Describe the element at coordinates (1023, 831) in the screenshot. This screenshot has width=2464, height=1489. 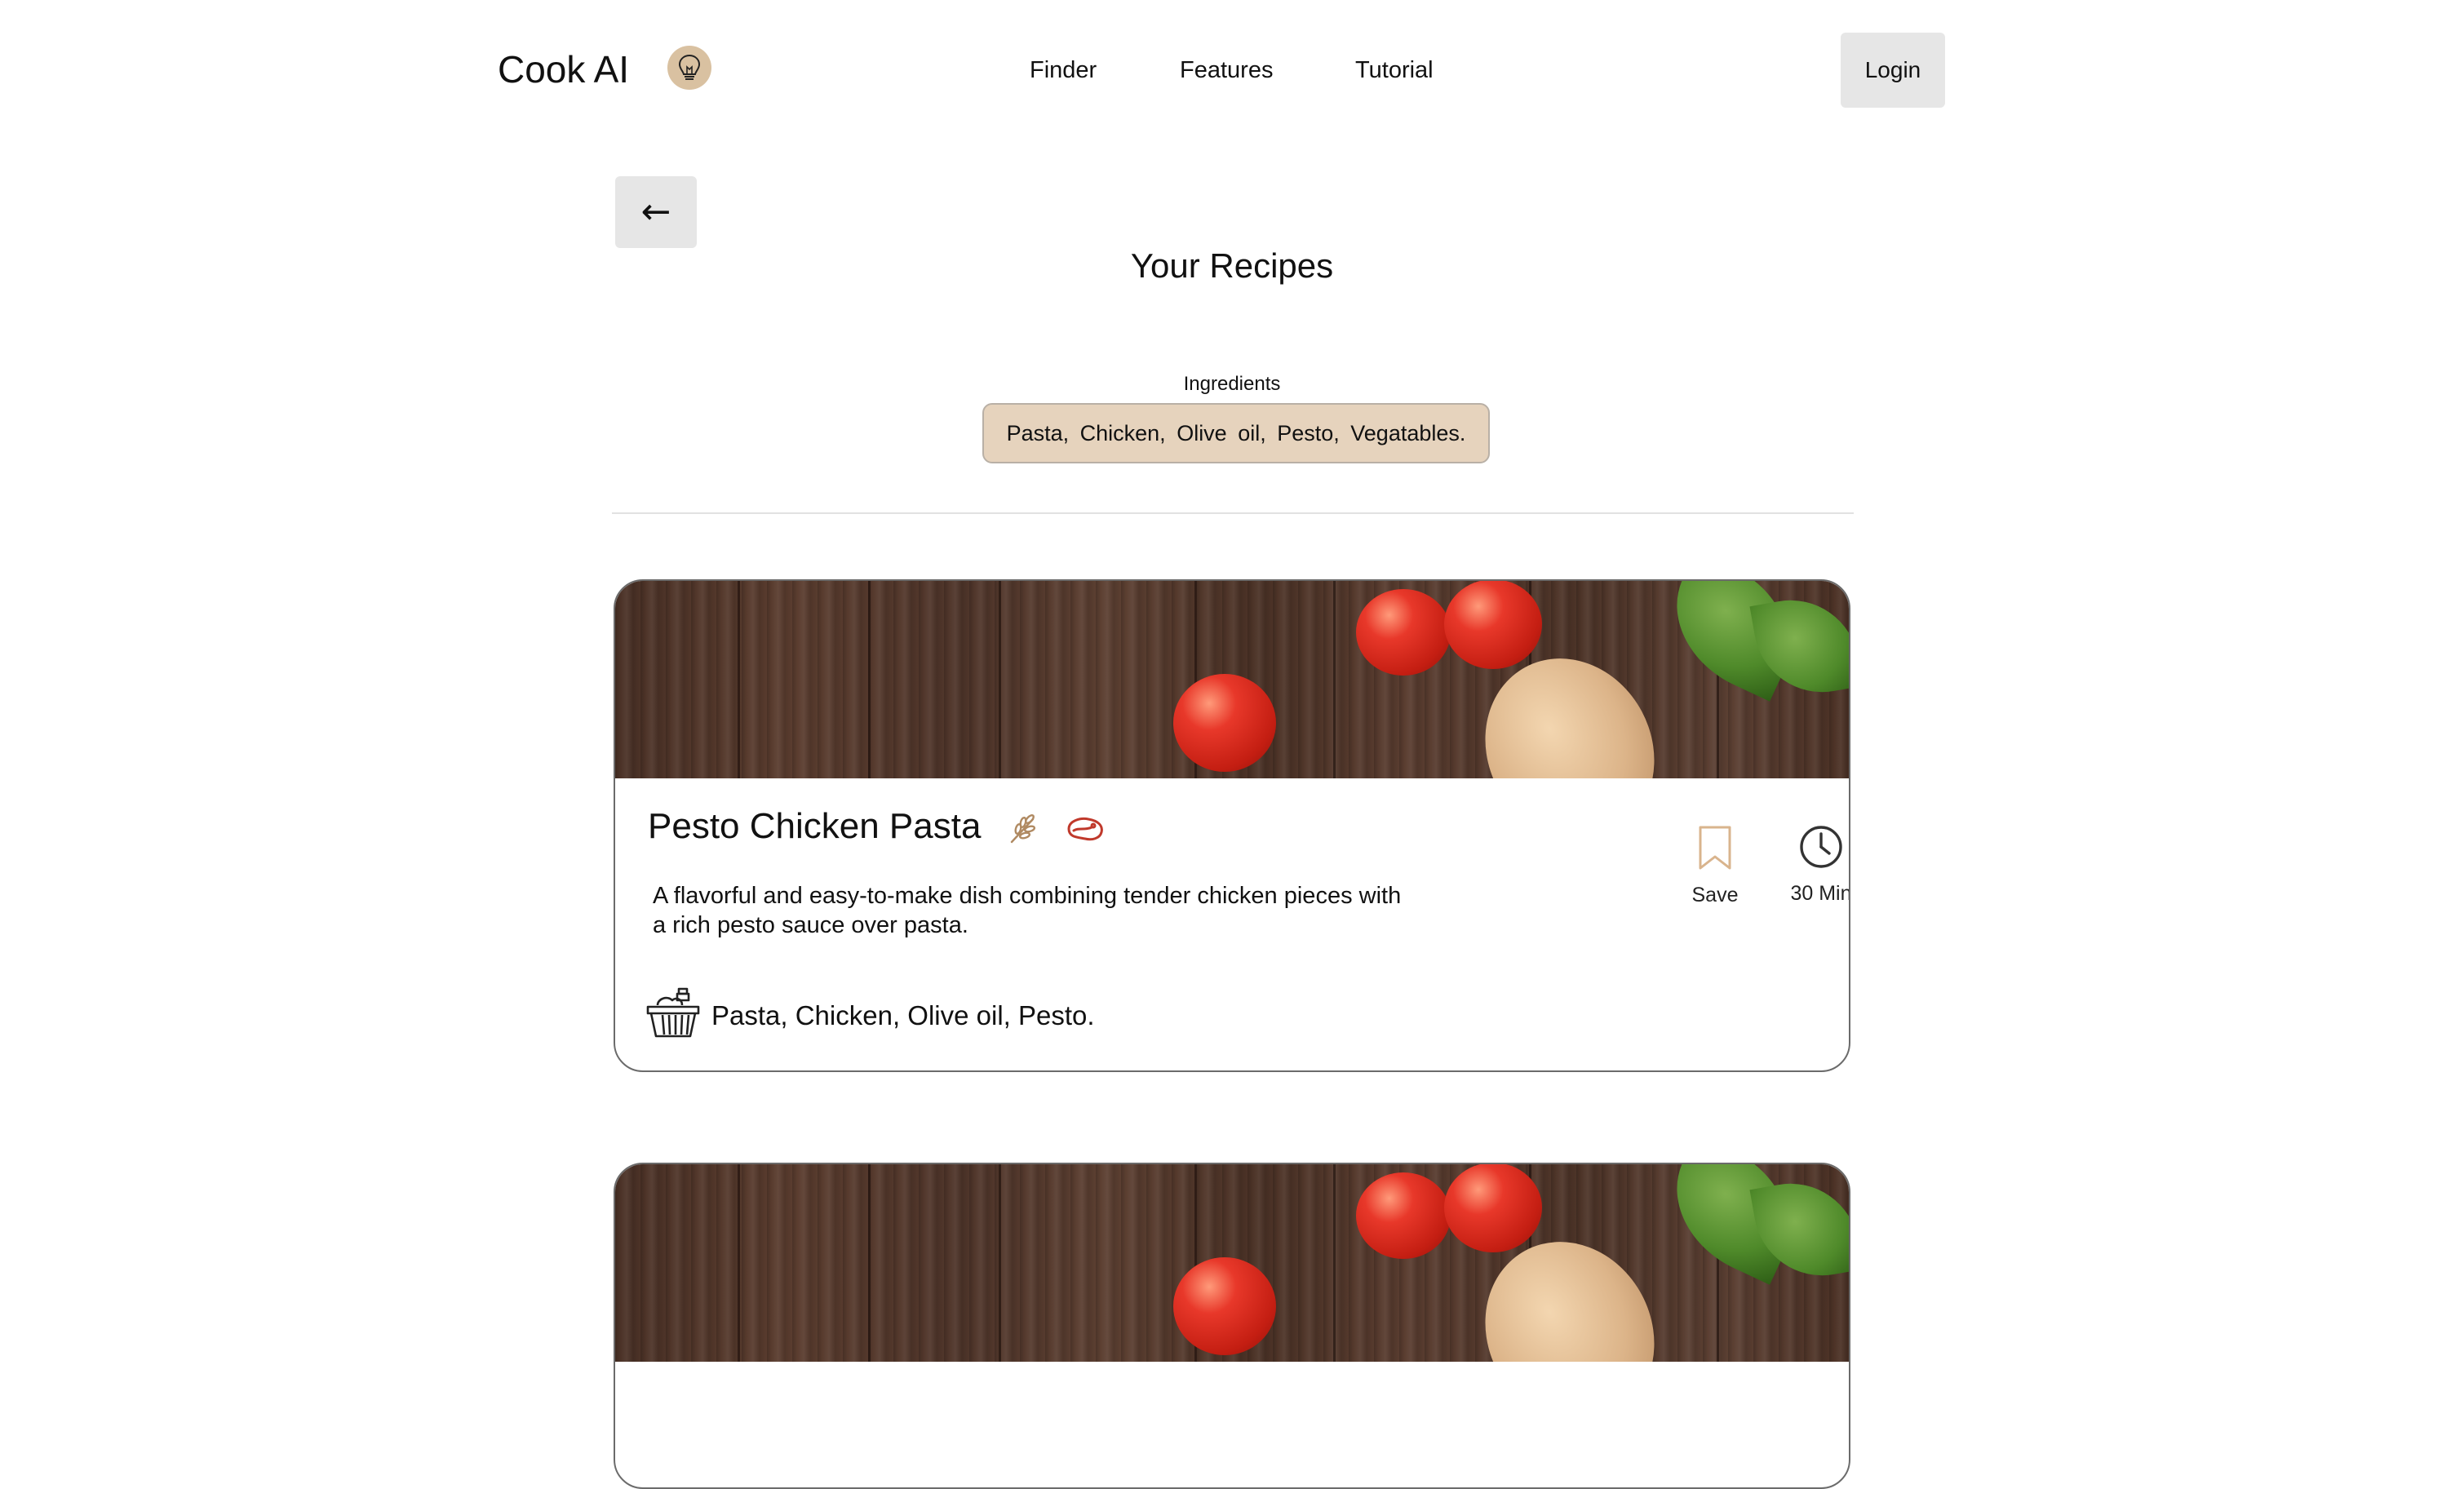
I see `wheat-icon` at that location.